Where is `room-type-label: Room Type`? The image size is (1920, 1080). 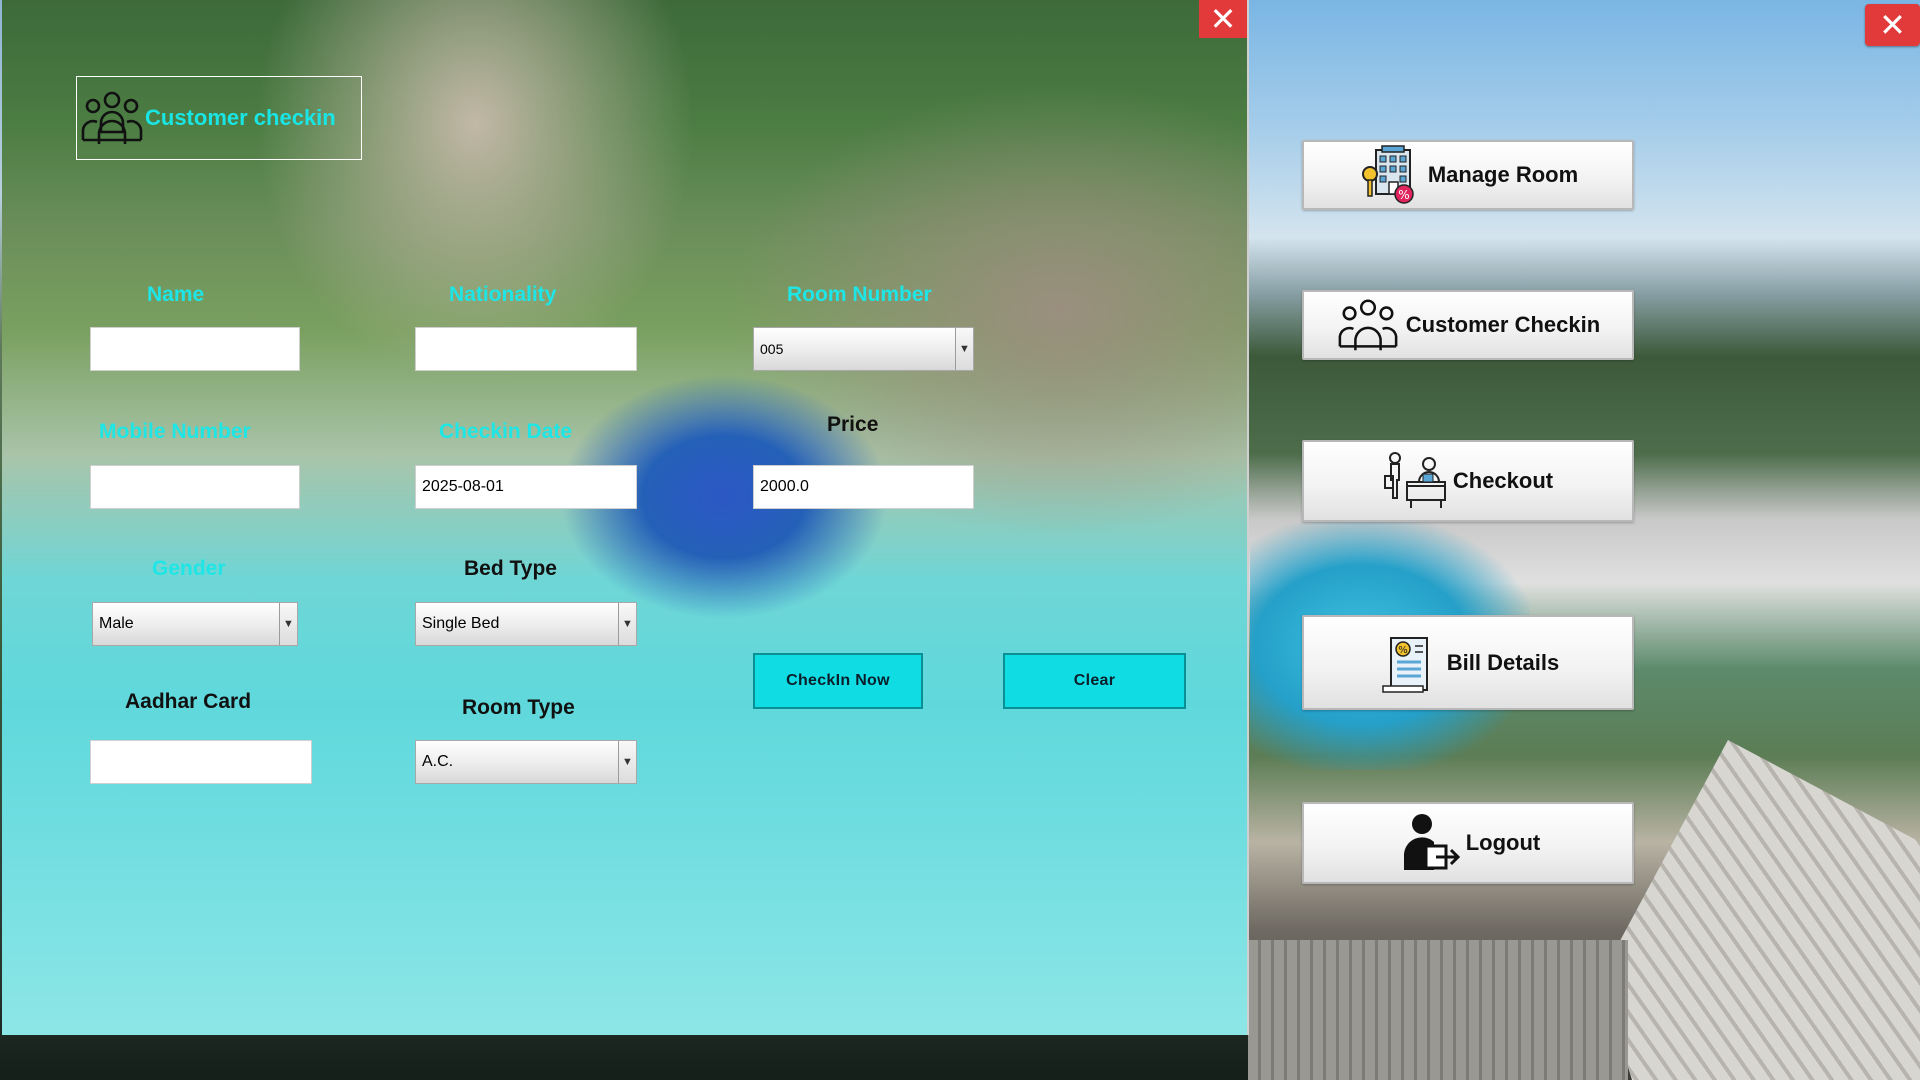
room-type-label: Room Type is located at coordinates (518, 707).